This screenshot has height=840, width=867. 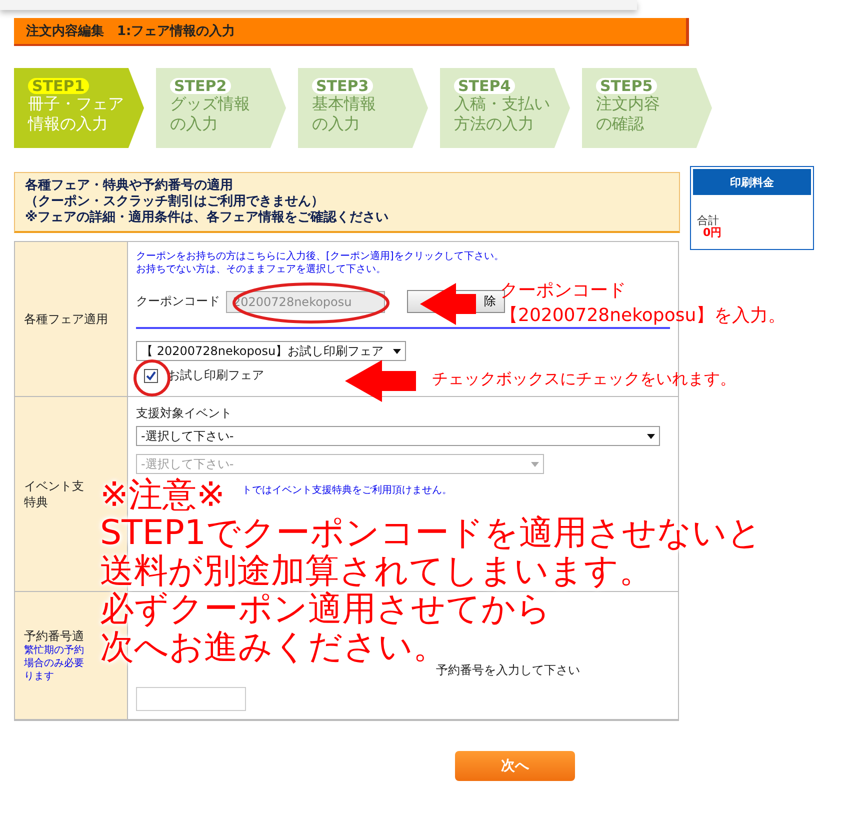 What do you see at coordinates (68, 124) in the screenshot?
I see `step-label: 情報の入力` at bounding box center [68, 124].